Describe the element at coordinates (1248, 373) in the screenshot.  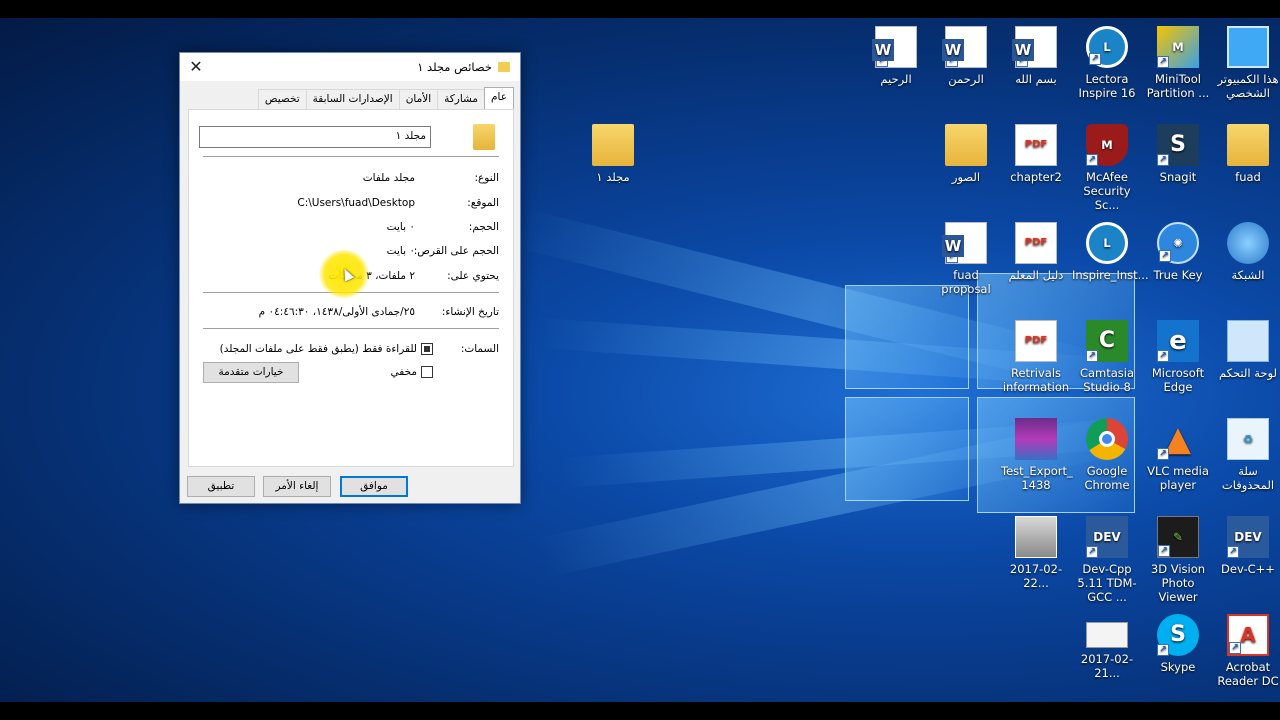
I see `desktop-icon-label: لوحة التحكم` at that location.